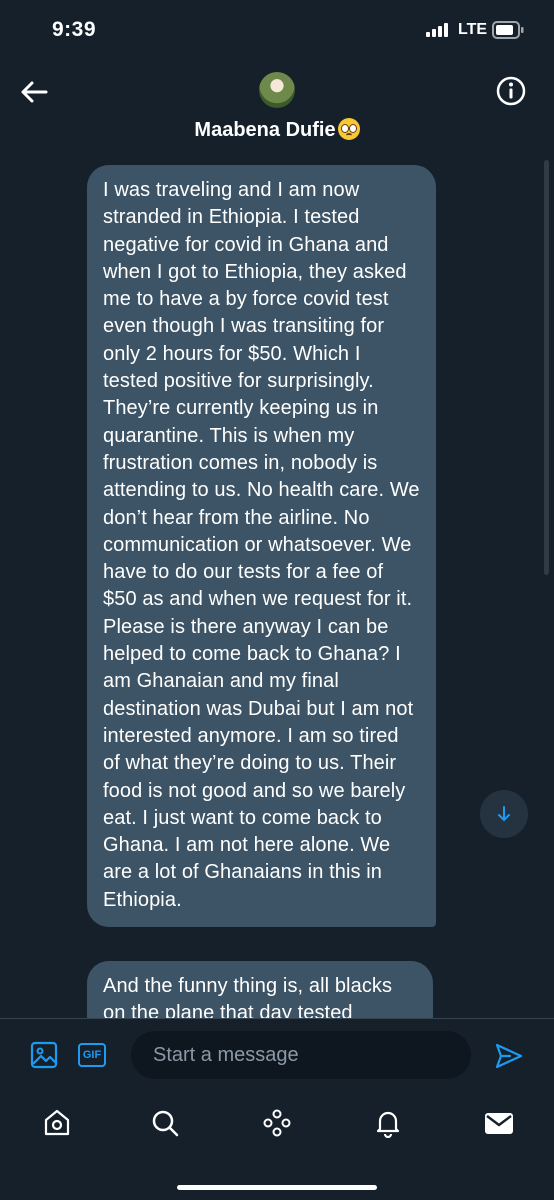  I want to click on message-composer: GIF, so click(277, 1054).